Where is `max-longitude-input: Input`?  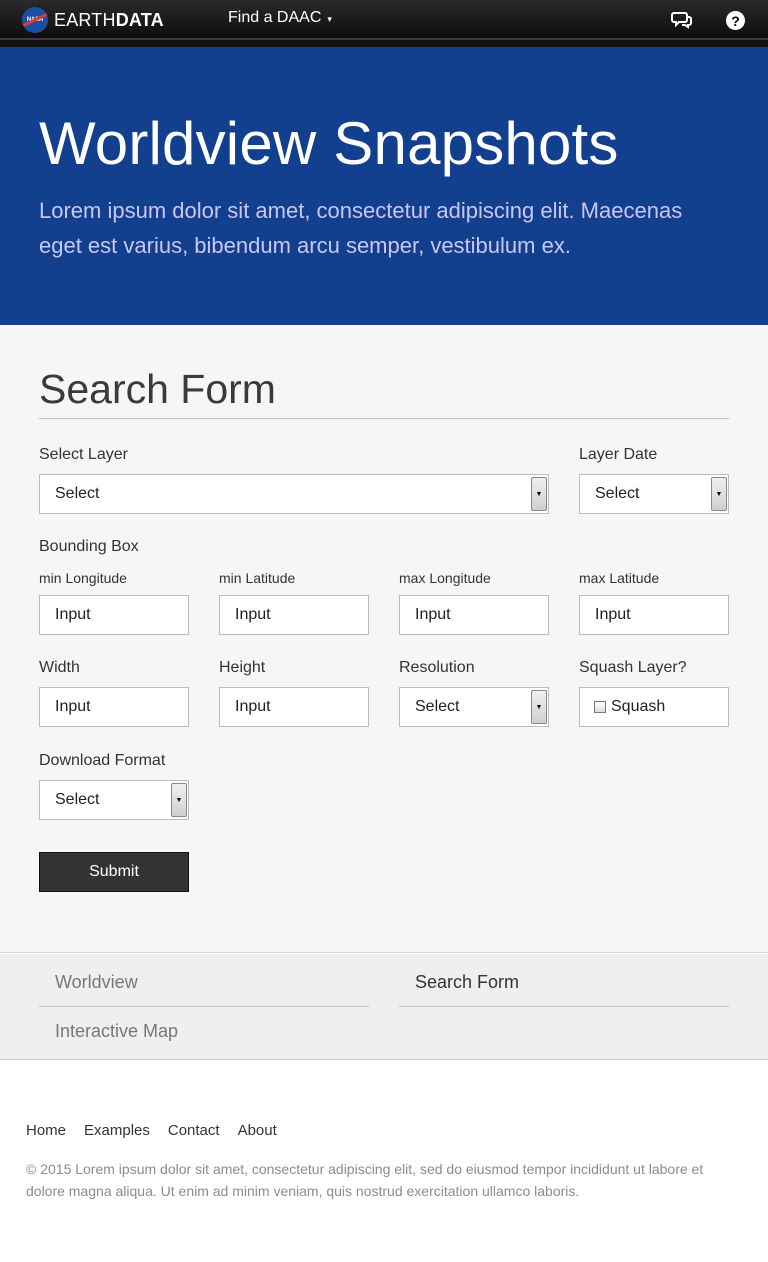
max-longitude-input: Input is located at coordinates (474, 615).